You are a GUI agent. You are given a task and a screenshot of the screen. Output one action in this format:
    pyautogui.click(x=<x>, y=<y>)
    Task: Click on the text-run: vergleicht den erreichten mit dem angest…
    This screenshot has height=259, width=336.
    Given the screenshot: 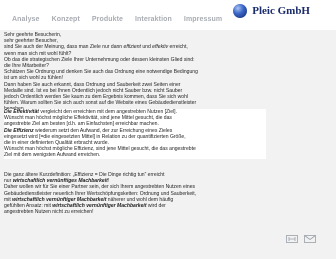 What is the action you would take?
    pyautogui.click(x=107, y=112)
    